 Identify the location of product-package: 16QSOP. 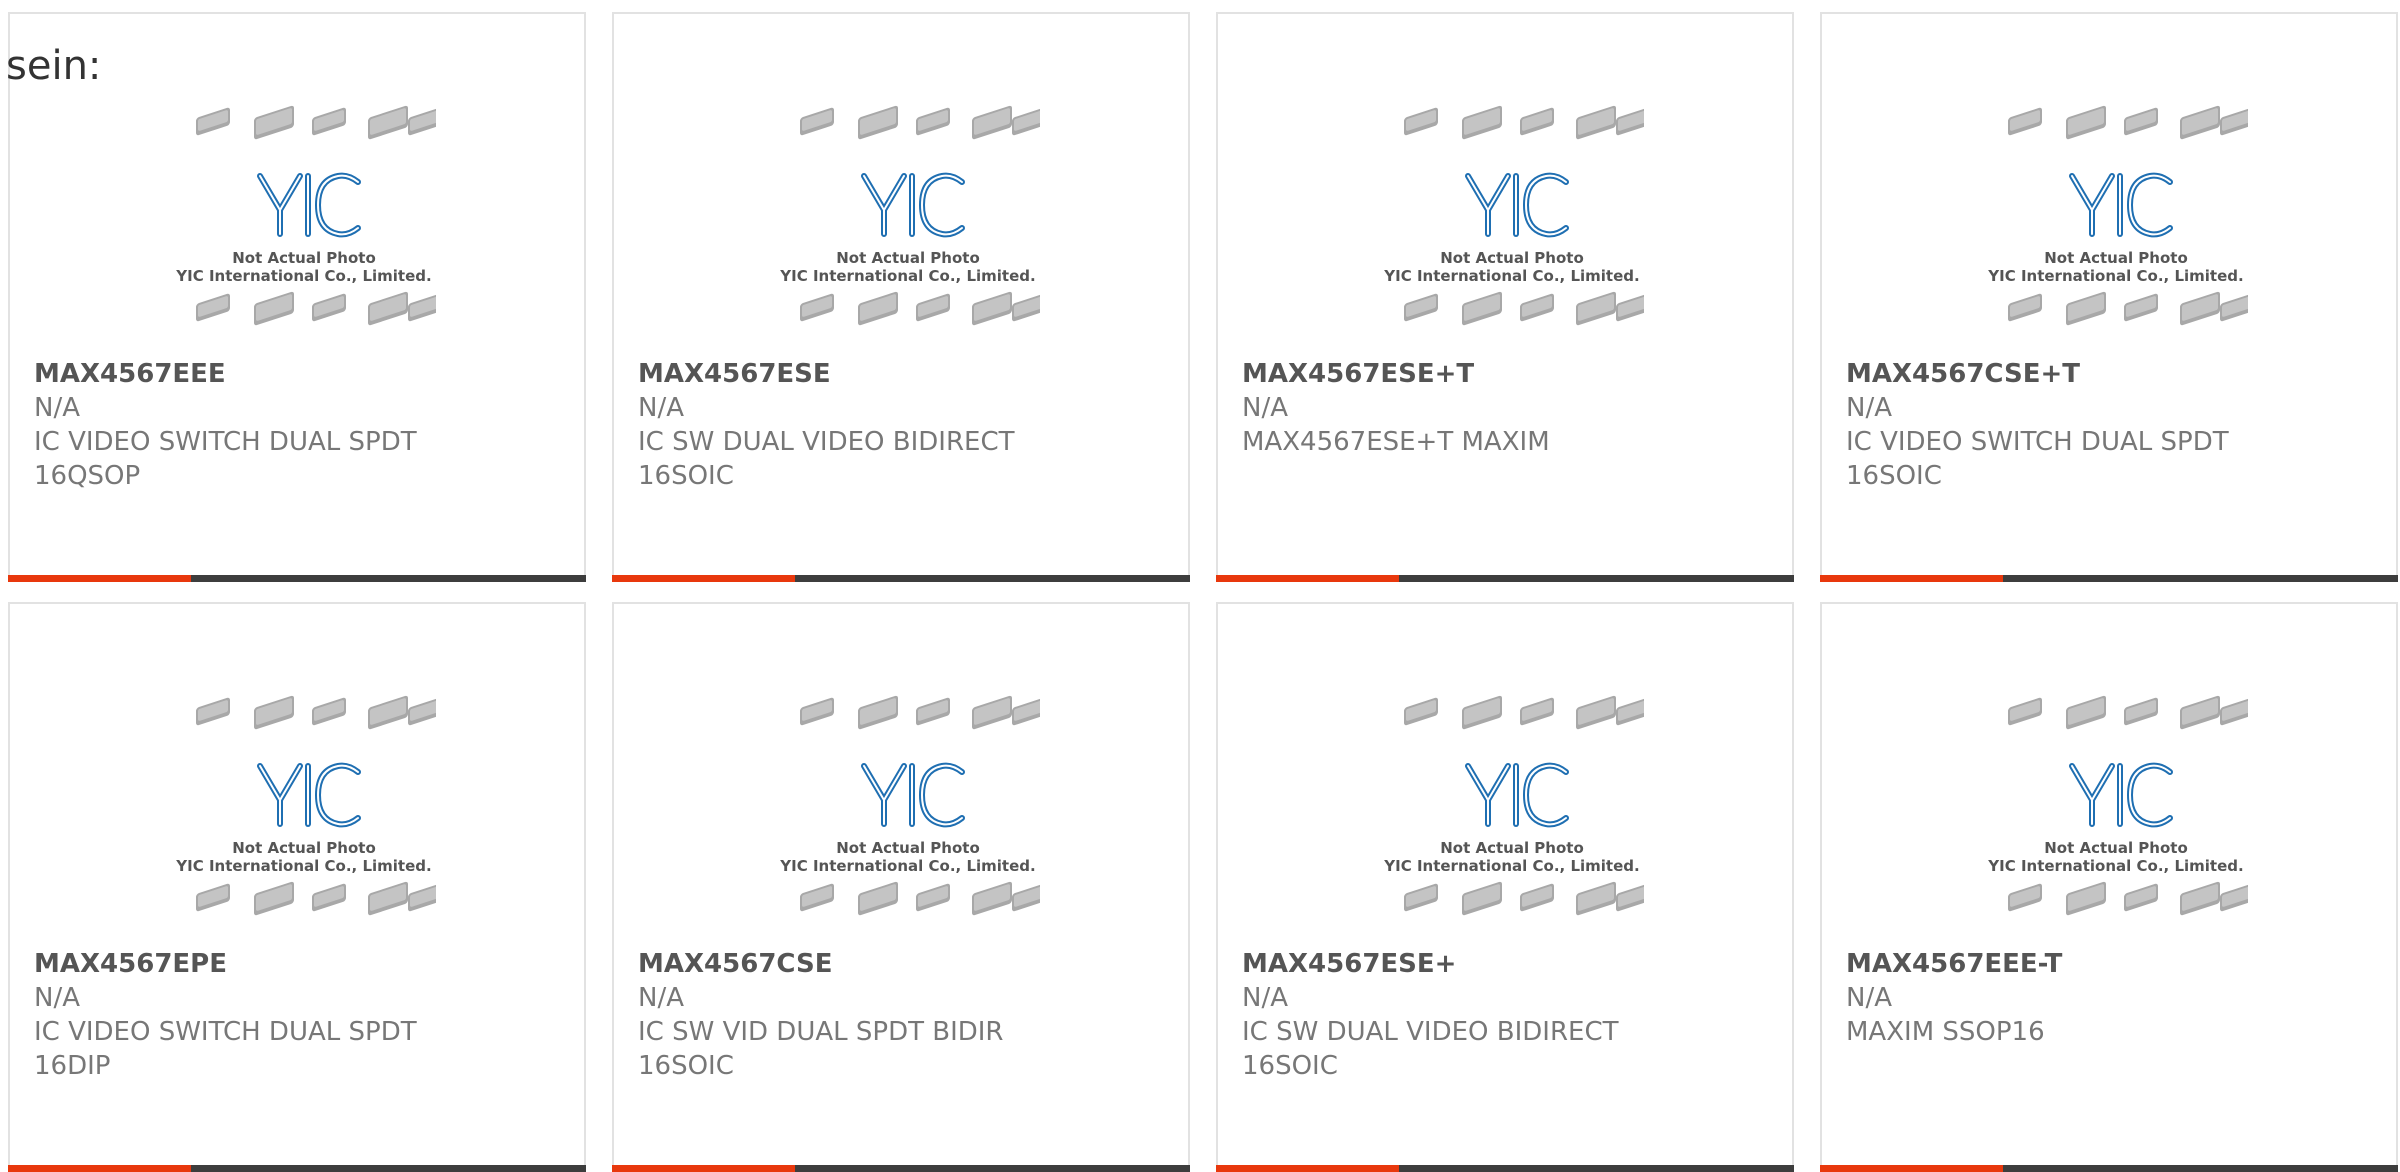
(87, 476).